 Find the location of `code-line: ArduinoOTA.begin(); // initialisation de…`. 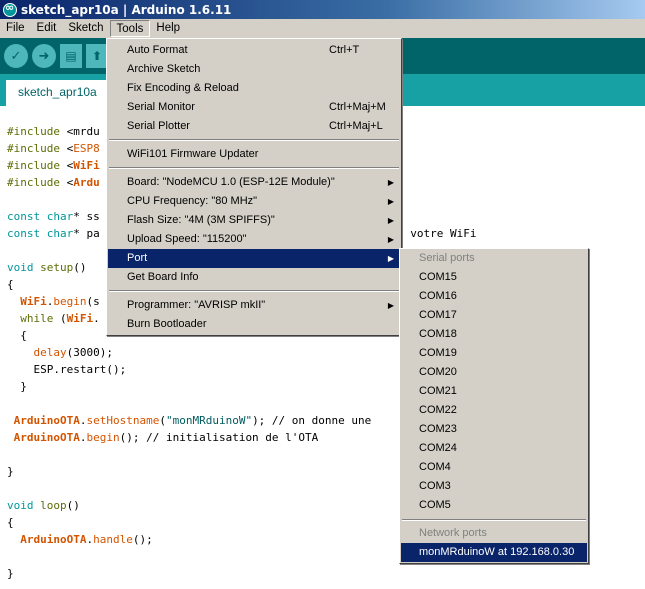

code-line: ArduinoOTA.begin(); // initialisation de… is located at coordinates (166, 437).